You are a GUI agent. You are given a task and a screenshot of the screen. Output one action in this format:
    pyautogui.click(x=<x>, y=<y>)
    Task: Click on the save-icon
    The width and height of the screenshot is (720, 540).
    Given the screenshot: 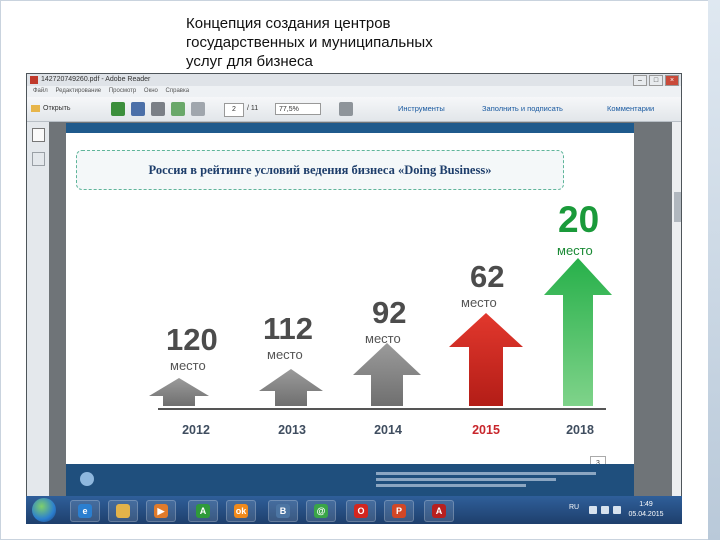 What is the action you would take?
    pyautogui.click(x=138, y=109)
    